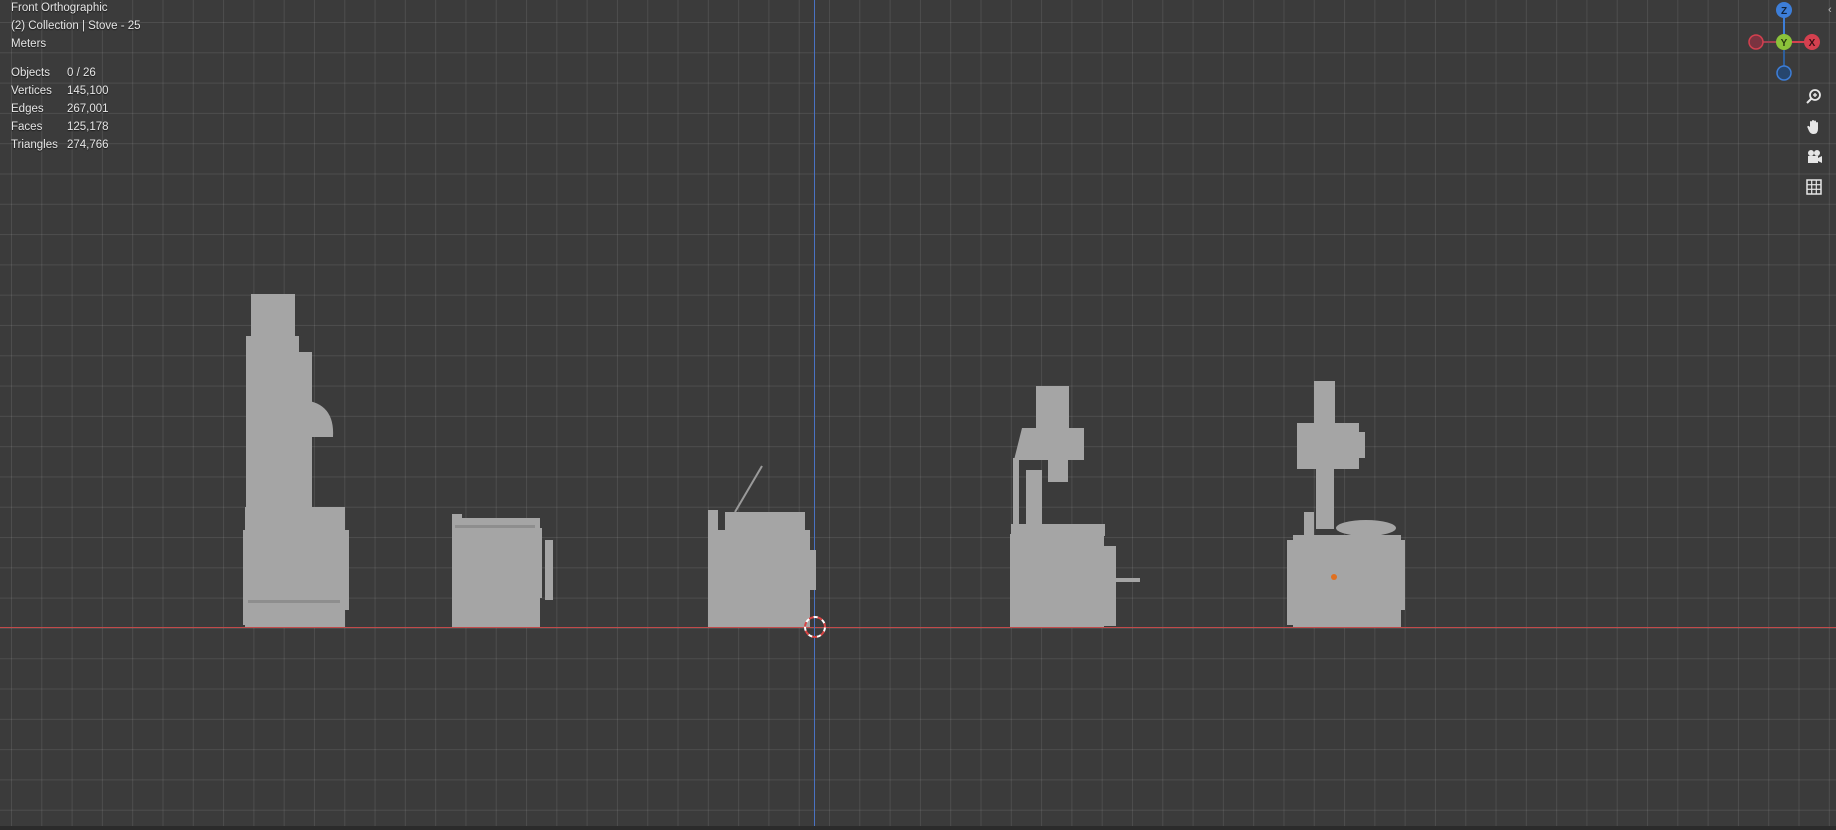  What do you see at coordinates (60, 73) in the screenshot?
I see `stat-row: Objects 0 / 26` at bounding box center [60, 73].